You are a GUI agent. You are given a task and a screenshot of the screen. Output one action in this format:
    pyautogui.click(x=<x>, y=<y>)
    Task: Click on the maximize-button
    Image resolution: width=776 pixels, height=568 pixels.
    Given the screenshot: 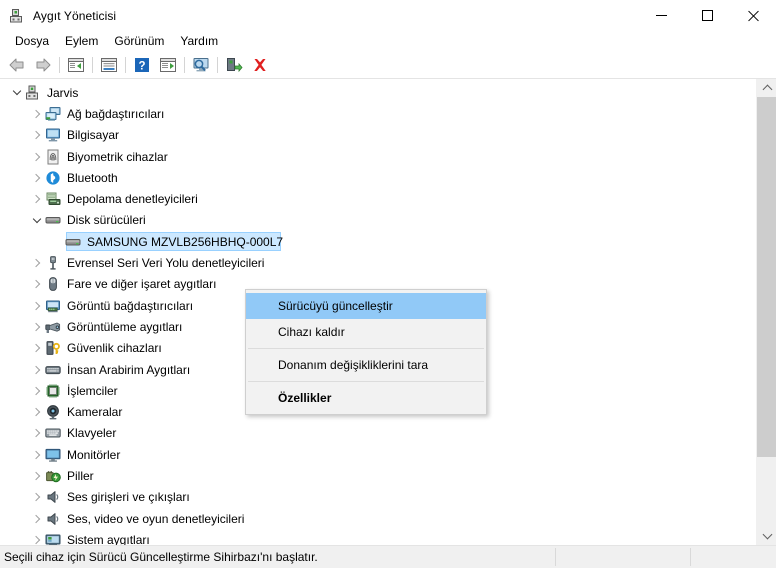 What is the action you would take?
    pyautogui.click(x=707, y=15)
    